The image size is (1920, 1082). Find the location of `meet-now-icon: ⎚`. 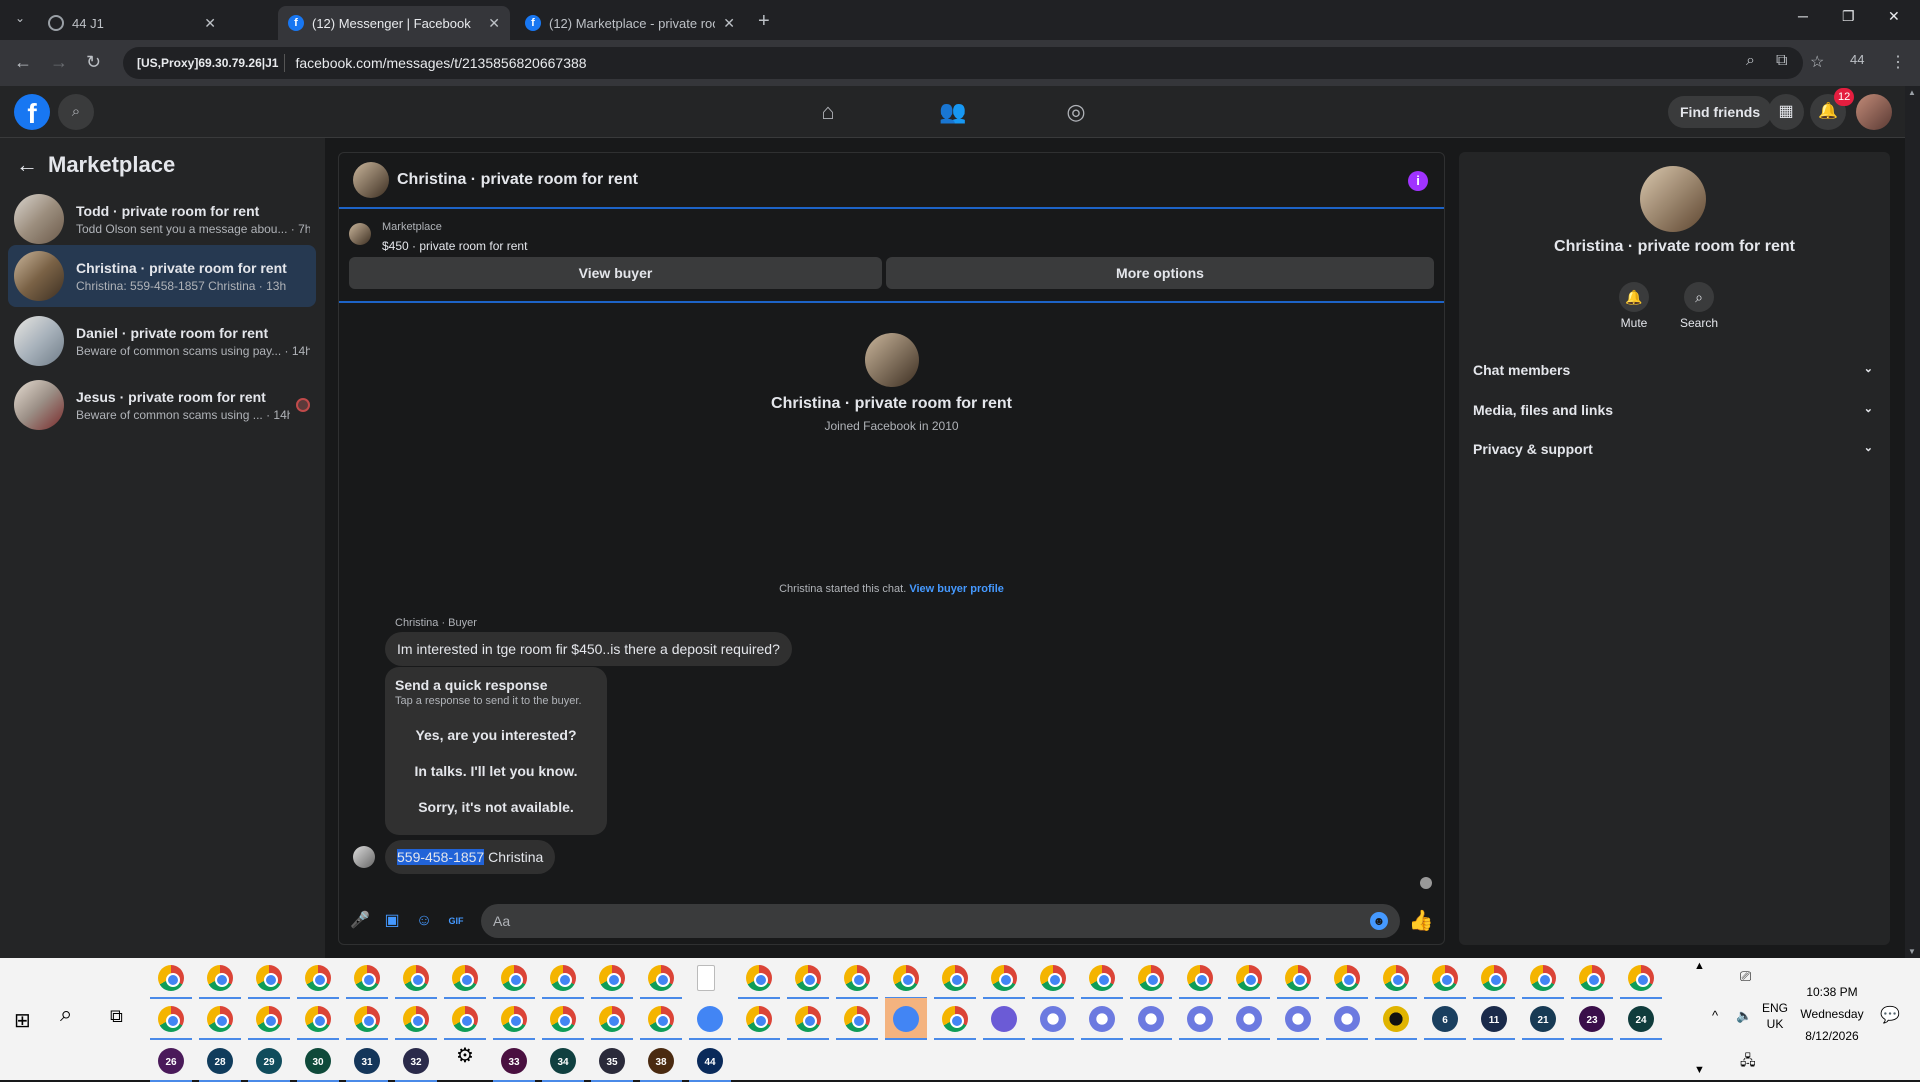

meet-now-icon: ⎚ is located at coordinates (1745, 976).